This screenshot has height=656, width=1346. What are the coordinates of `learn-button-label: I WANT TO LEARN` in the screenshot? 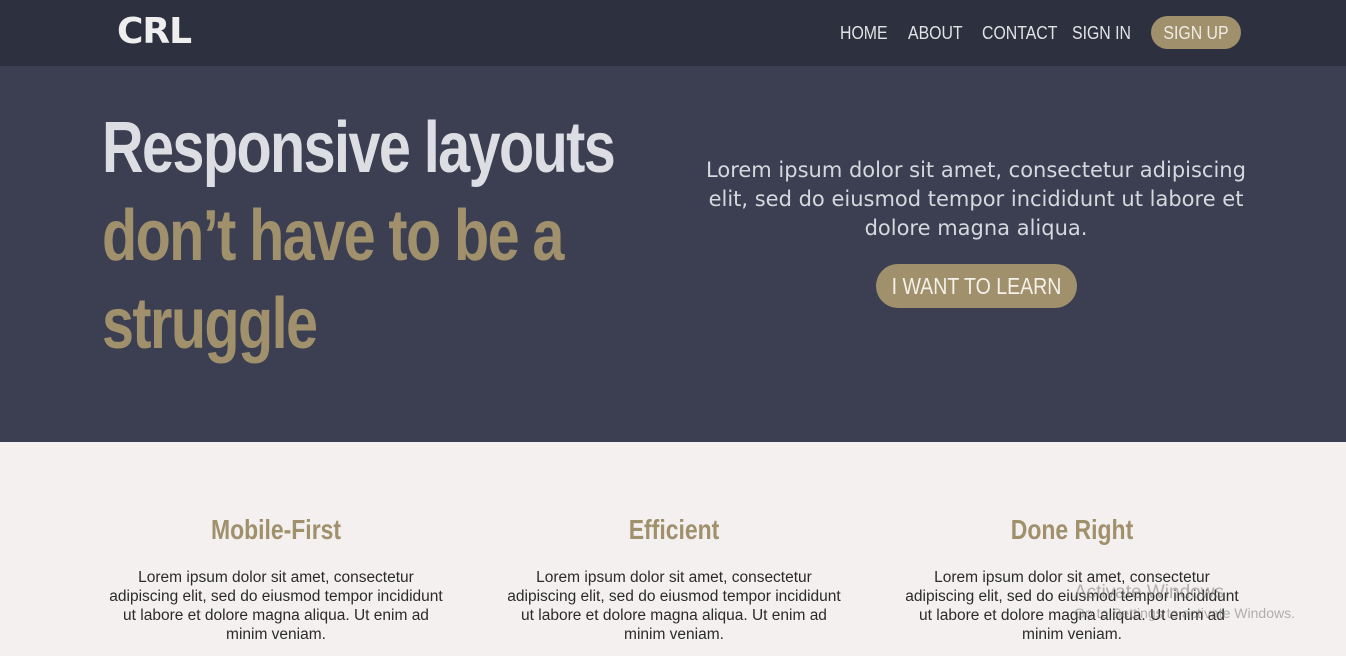 It's located at (976, 286).